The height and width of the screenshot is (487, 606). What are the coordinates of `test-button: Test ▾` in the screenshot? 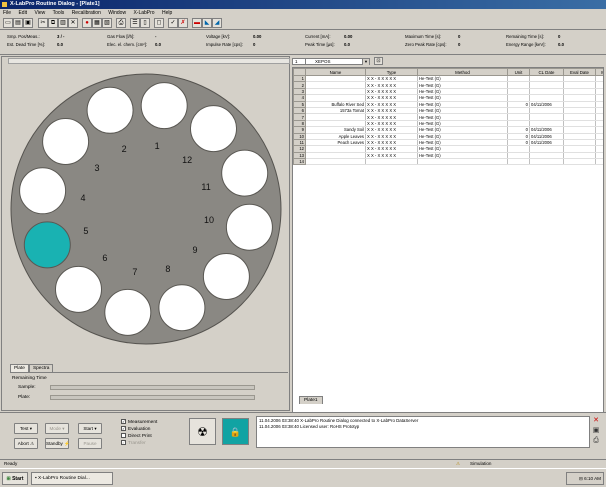 It's located at (26, 428).